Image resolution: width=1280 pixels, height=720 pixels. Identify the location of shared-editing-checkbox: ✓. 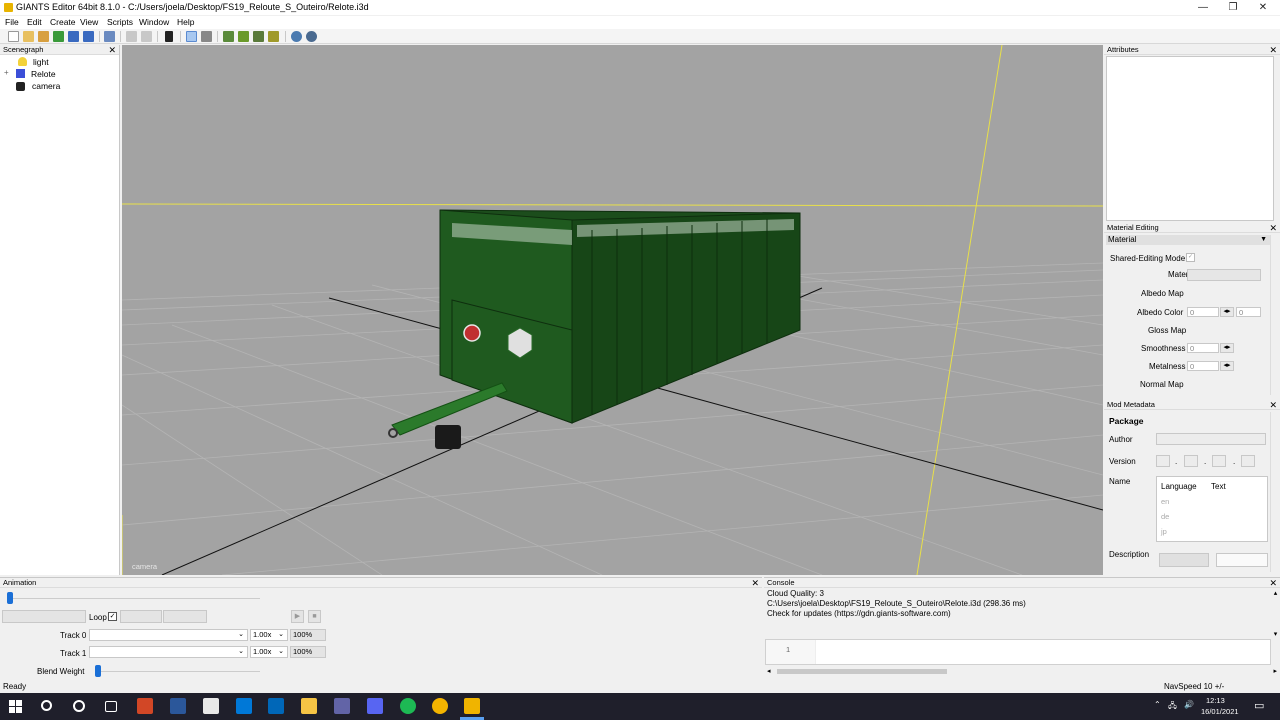
(1190, 257).